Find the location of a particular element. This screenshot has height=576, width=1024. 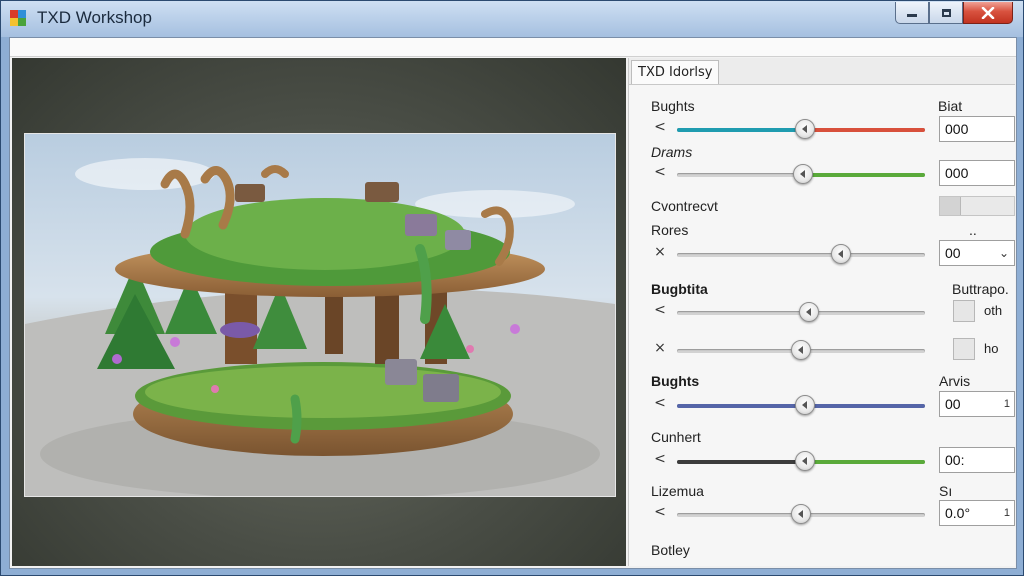

number-field: 0.0° 1 is located at coordinates (977, 513).